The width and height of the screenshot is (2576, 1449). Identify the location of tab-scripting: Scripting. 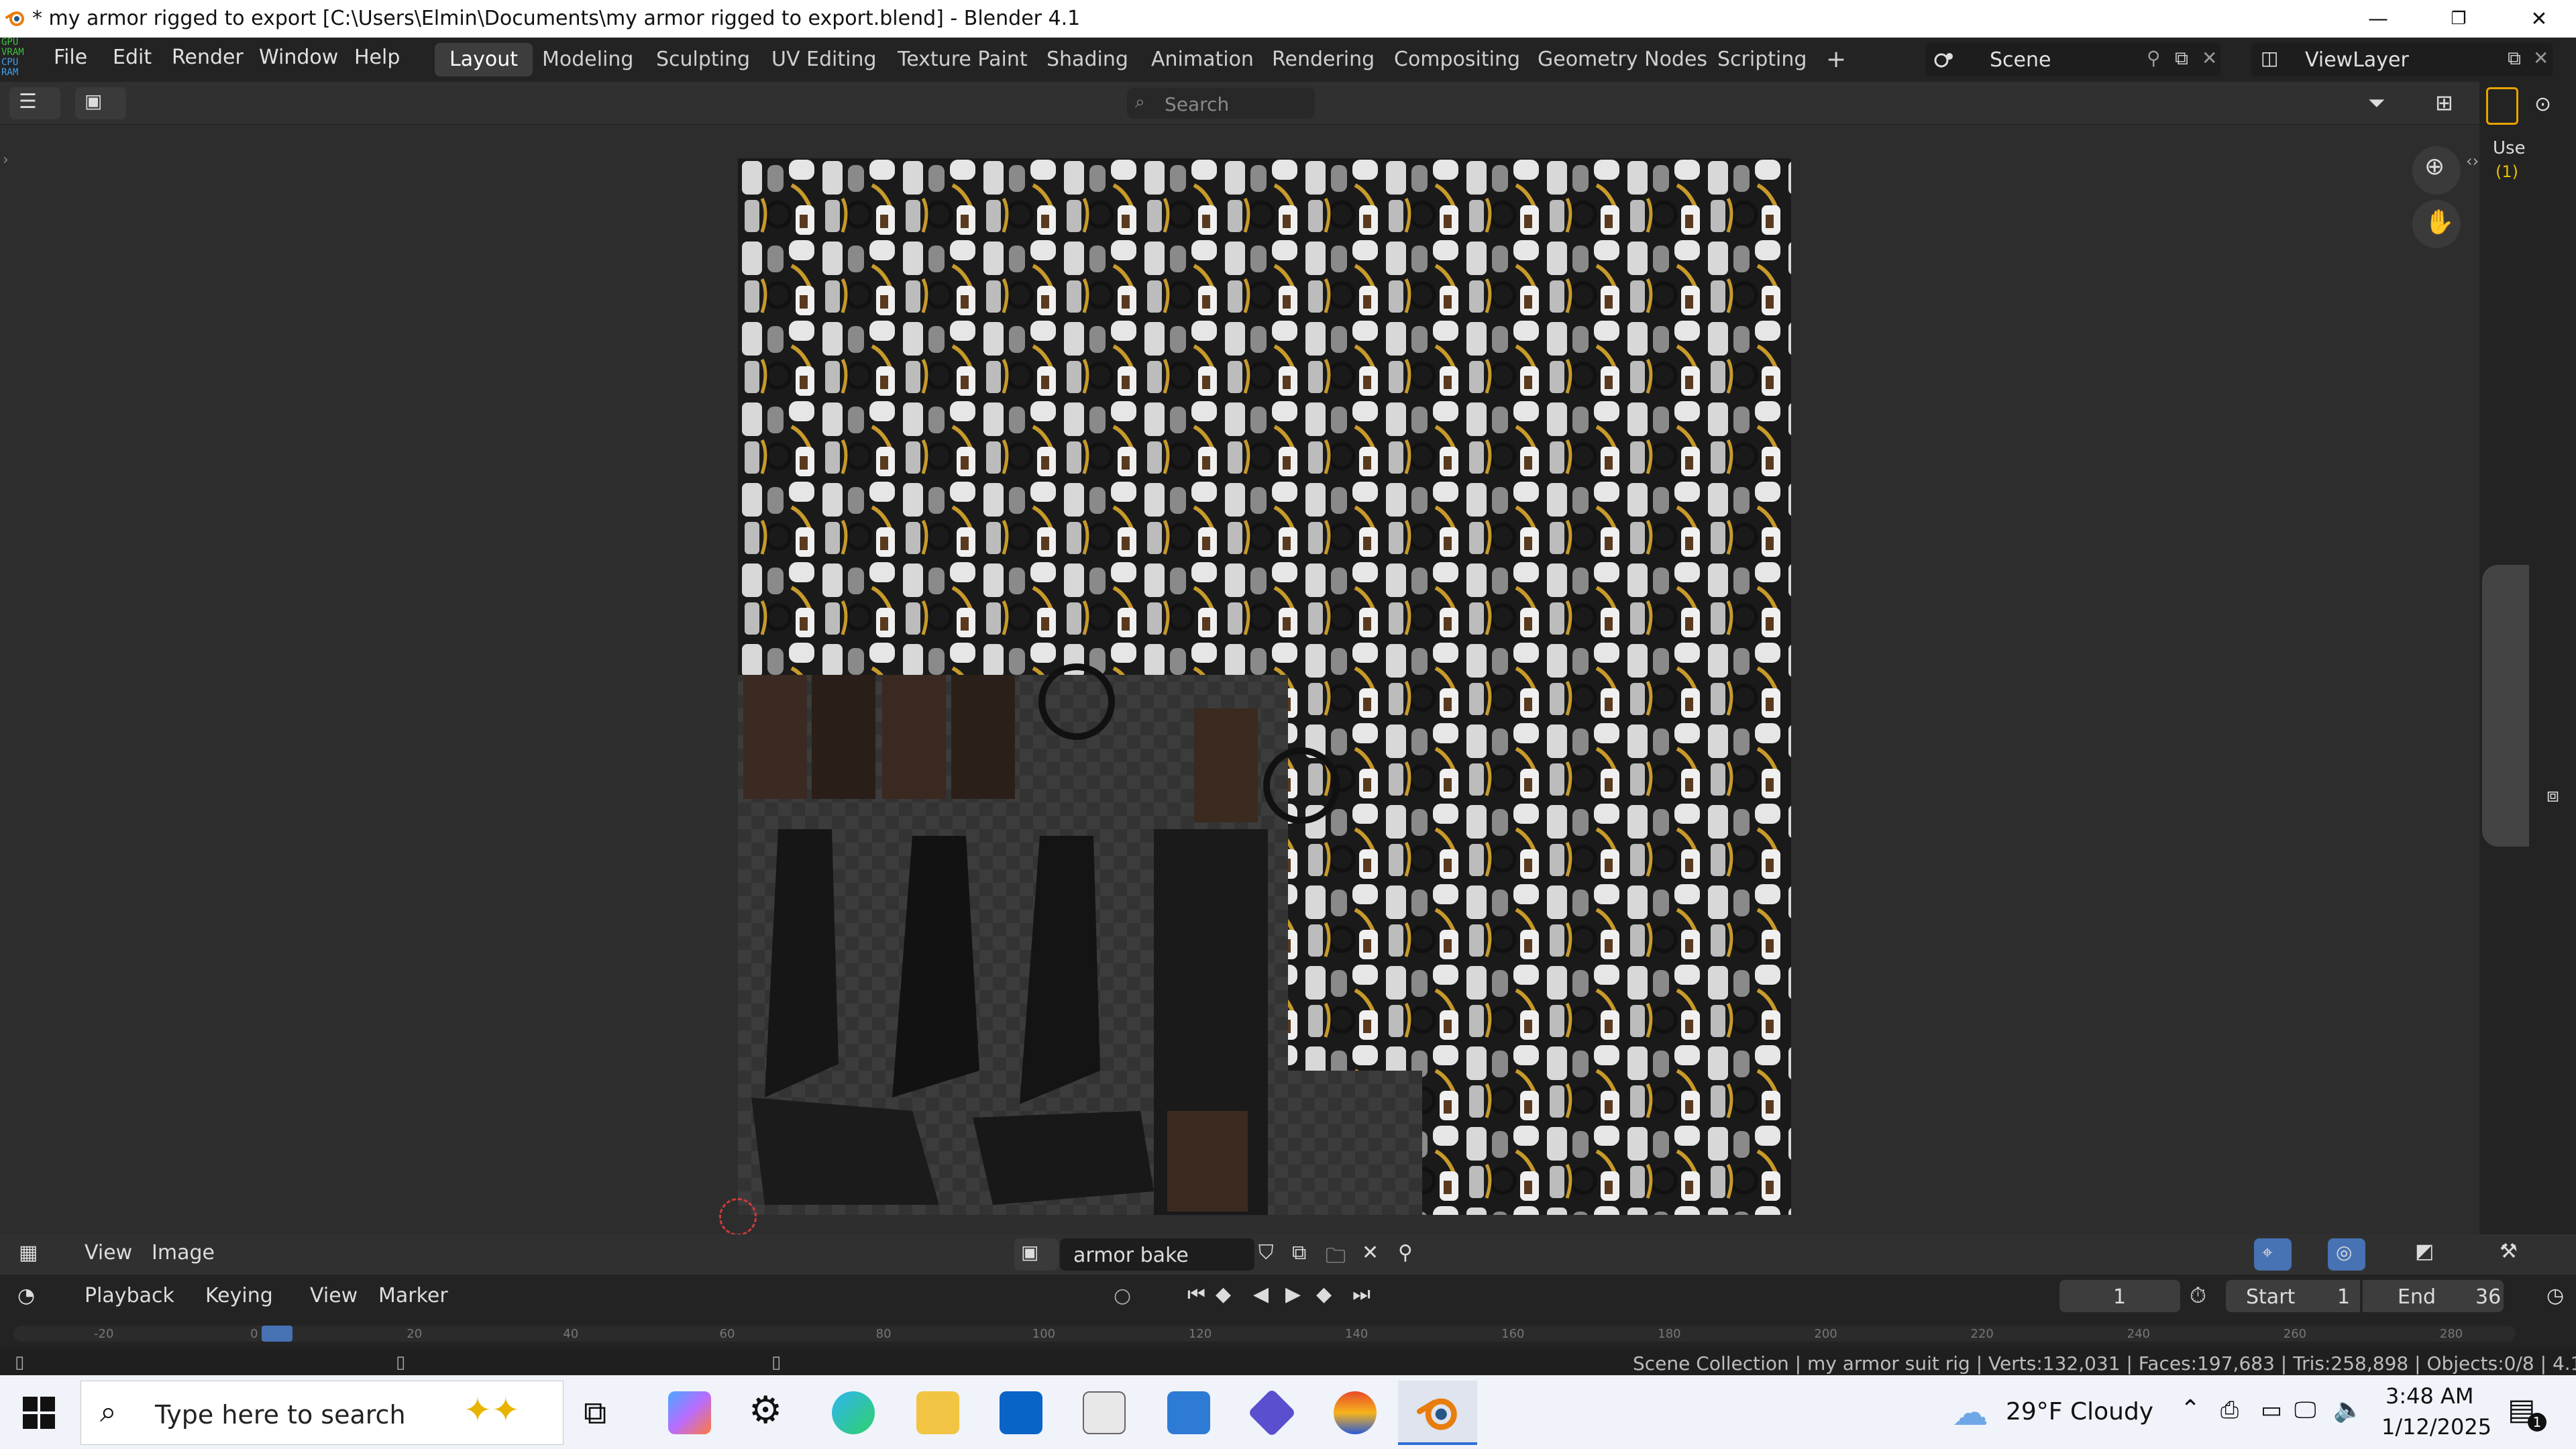
(1762, 59).